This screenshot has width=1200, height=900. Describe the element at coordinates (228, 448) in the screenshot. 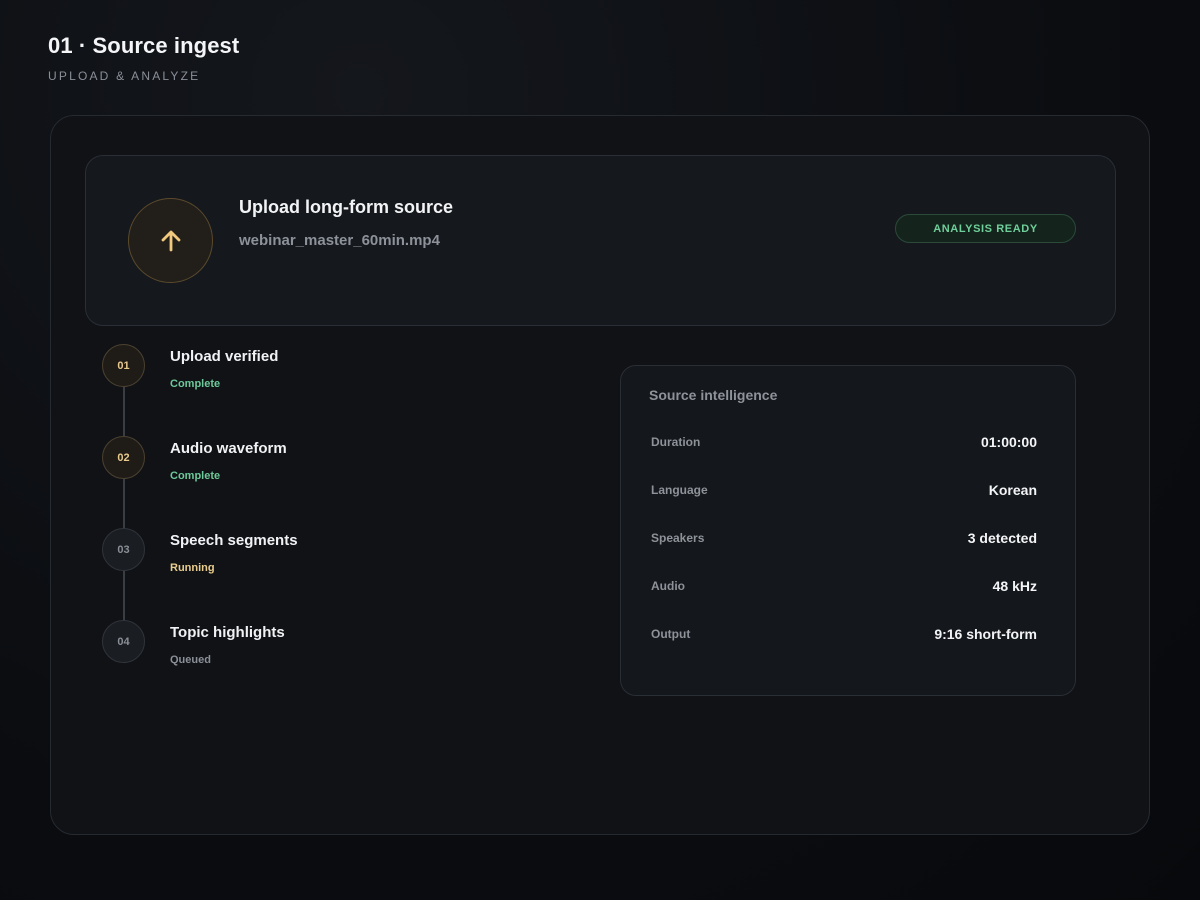

I see `step-title: Audio waveform` at that location.